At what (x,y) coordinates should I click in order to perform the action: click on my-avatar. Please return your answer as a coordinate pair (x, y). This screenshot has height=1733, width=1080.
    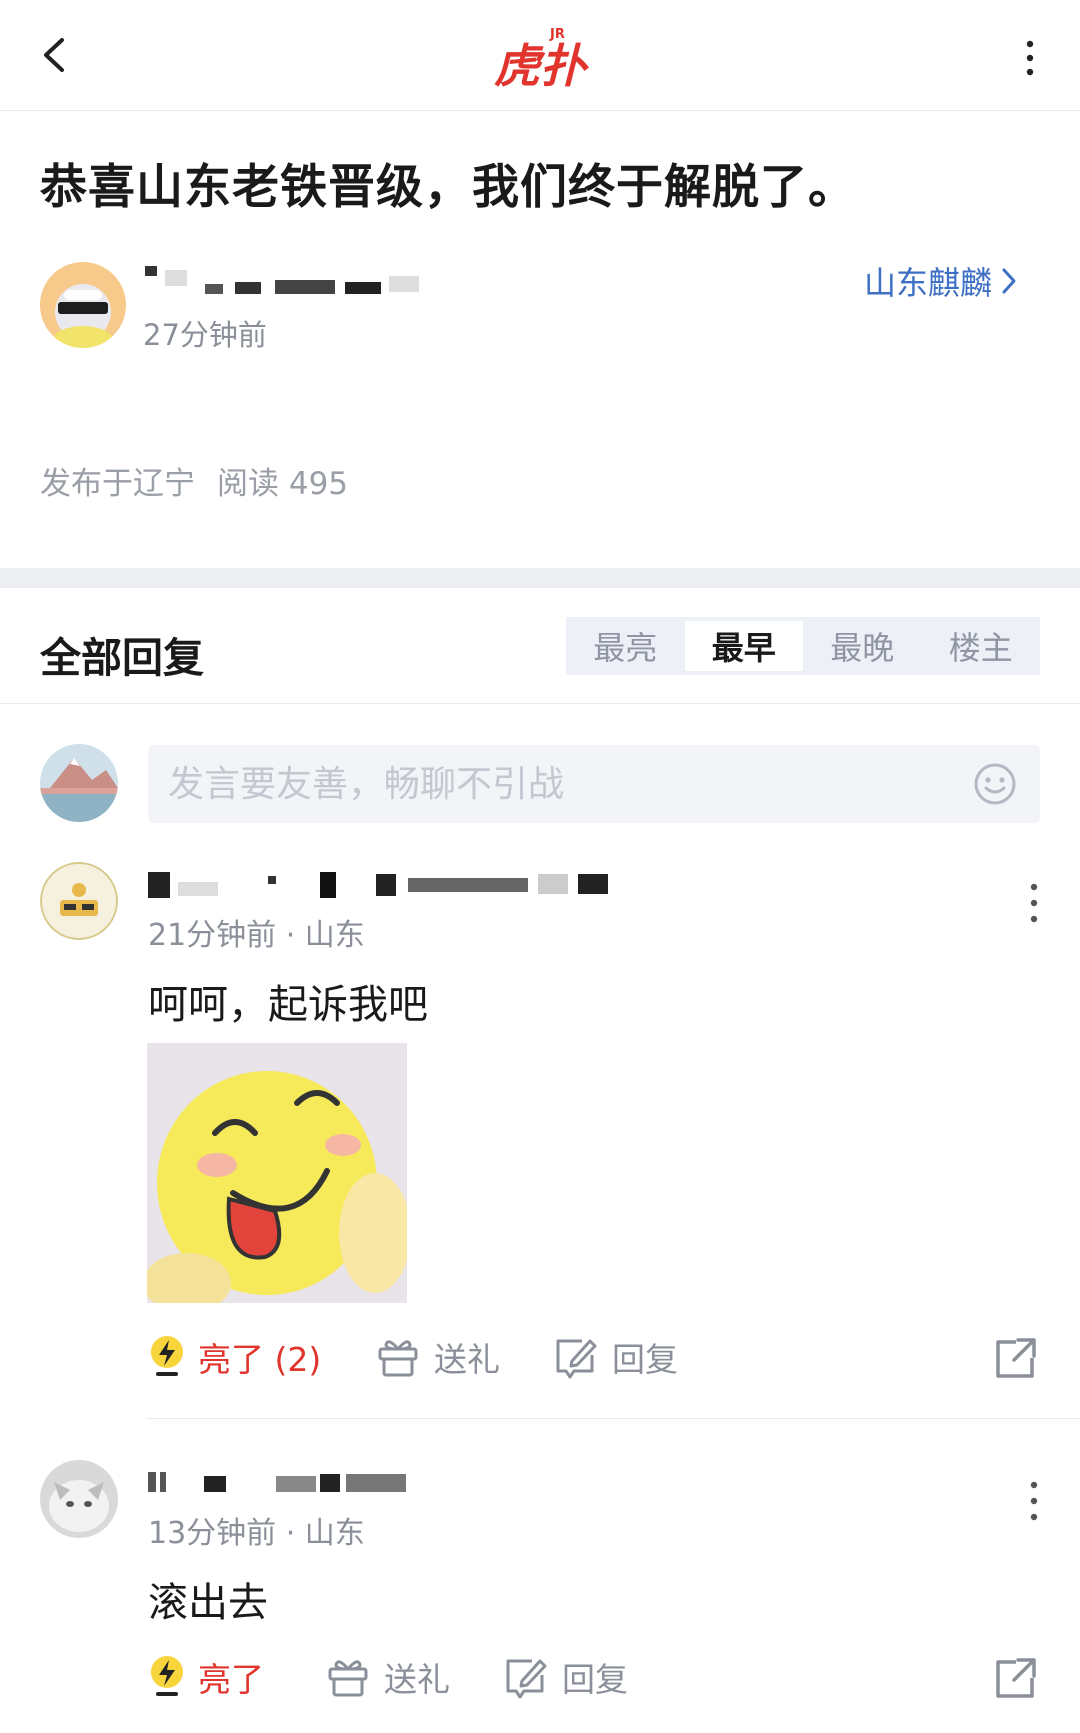
    Looking at the image, I should click on (79, 783).